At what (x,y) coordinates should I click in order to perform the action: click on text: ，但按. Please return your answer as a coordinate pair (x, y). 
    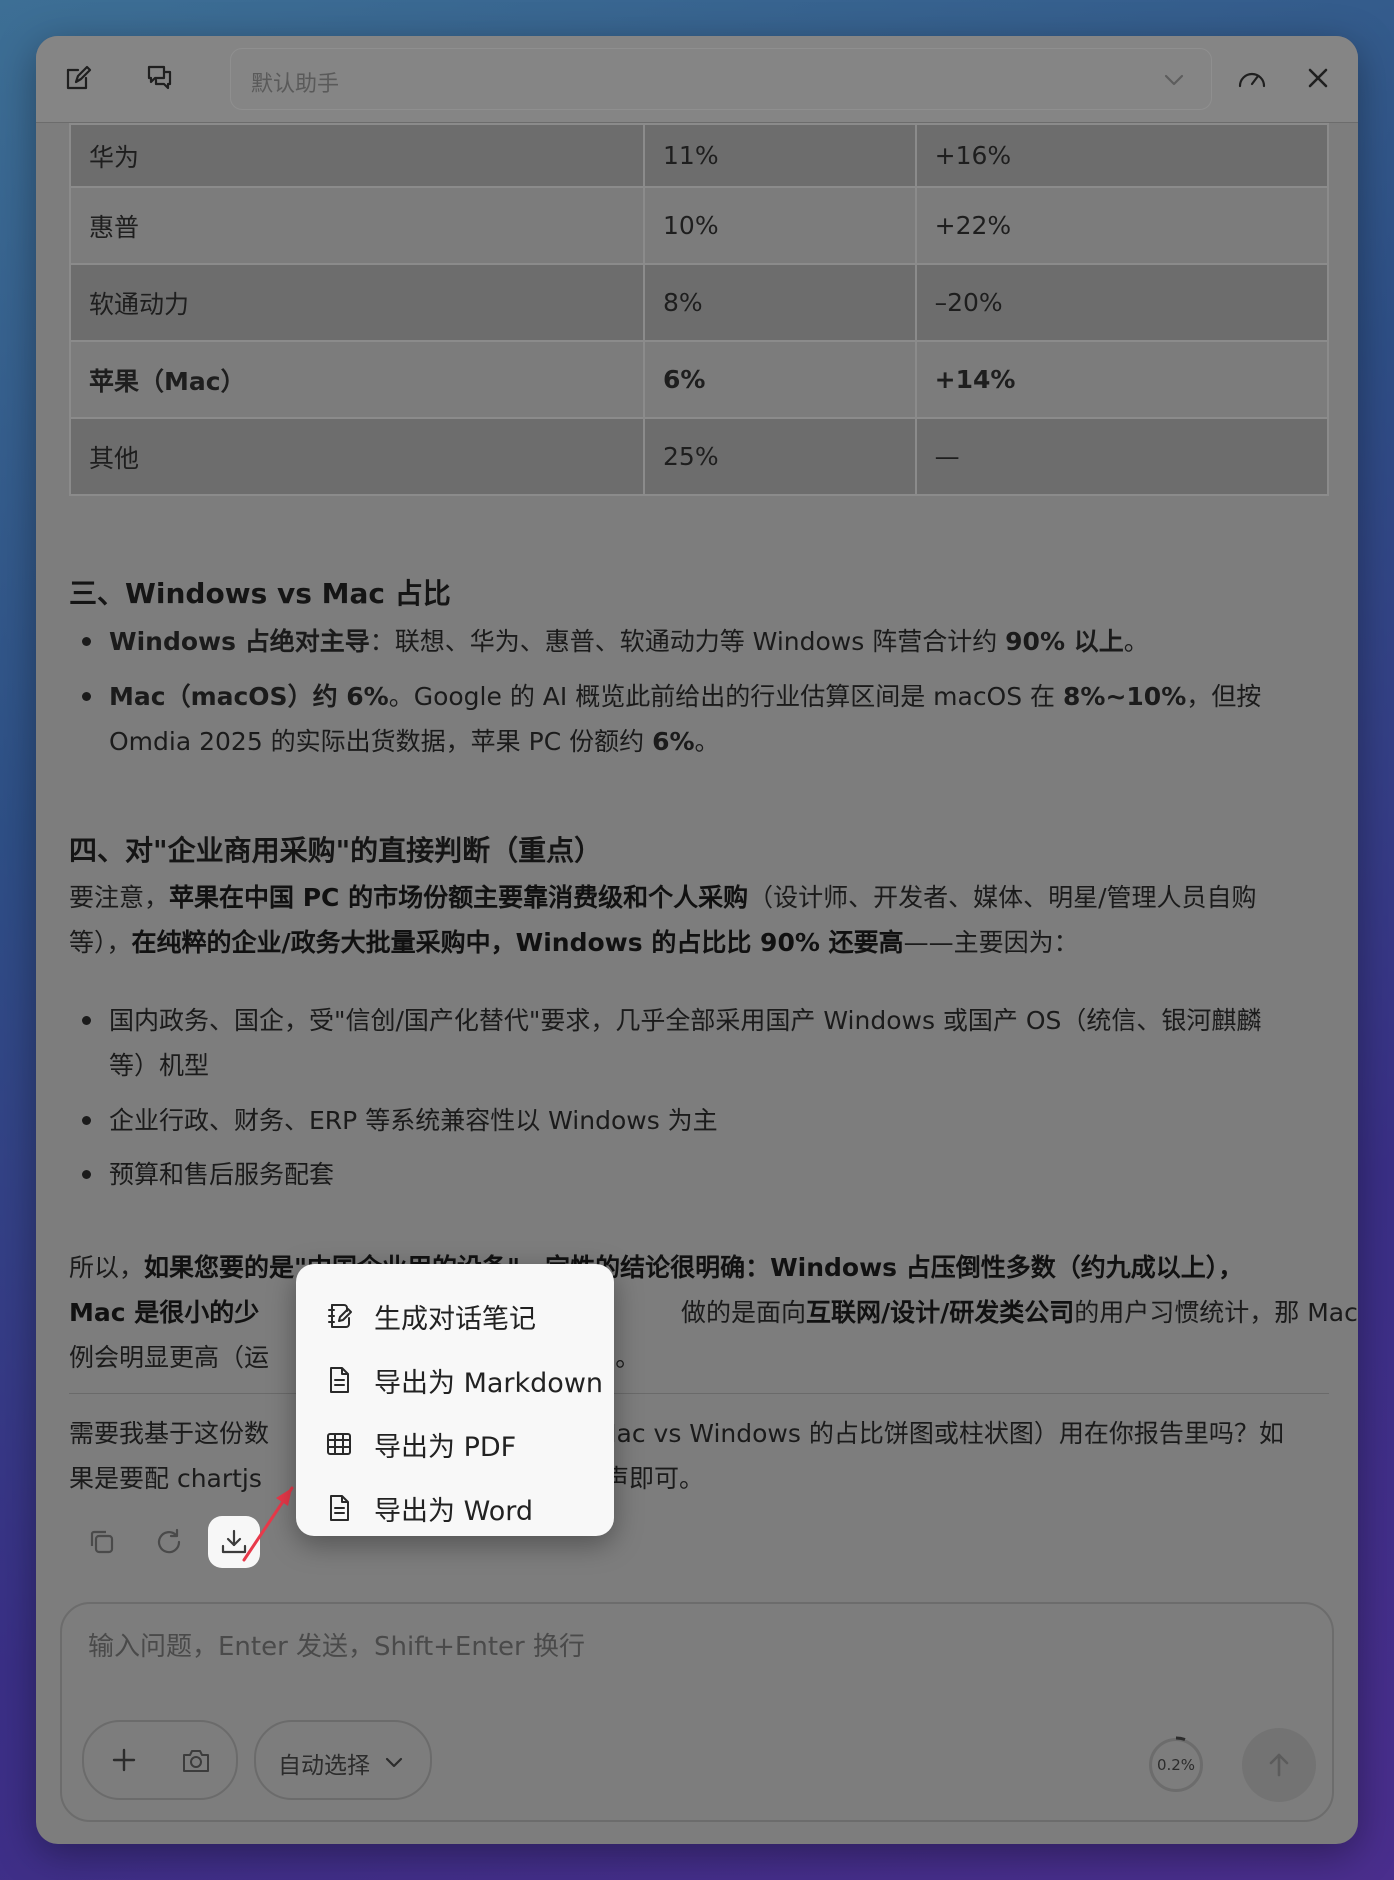
    Looking at the image, I should click on (1224, 696).